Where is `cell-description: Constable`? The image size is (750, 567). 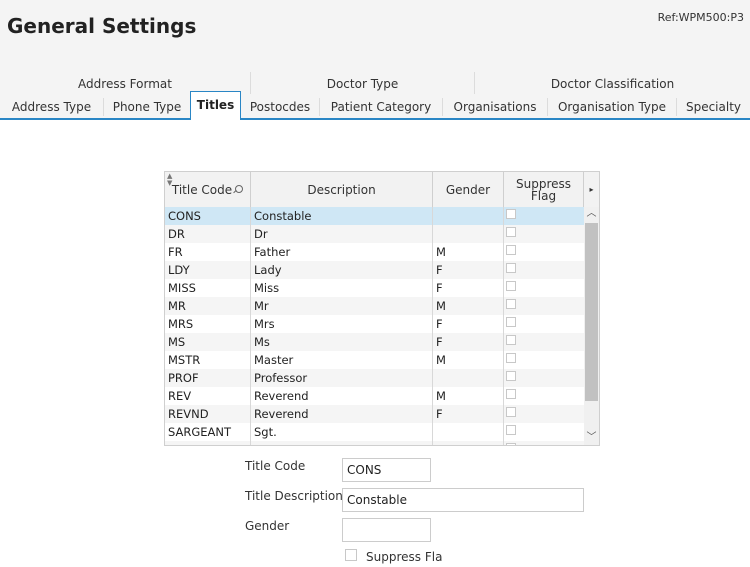
cell-description: Constable is located at coordinates (283, 216).